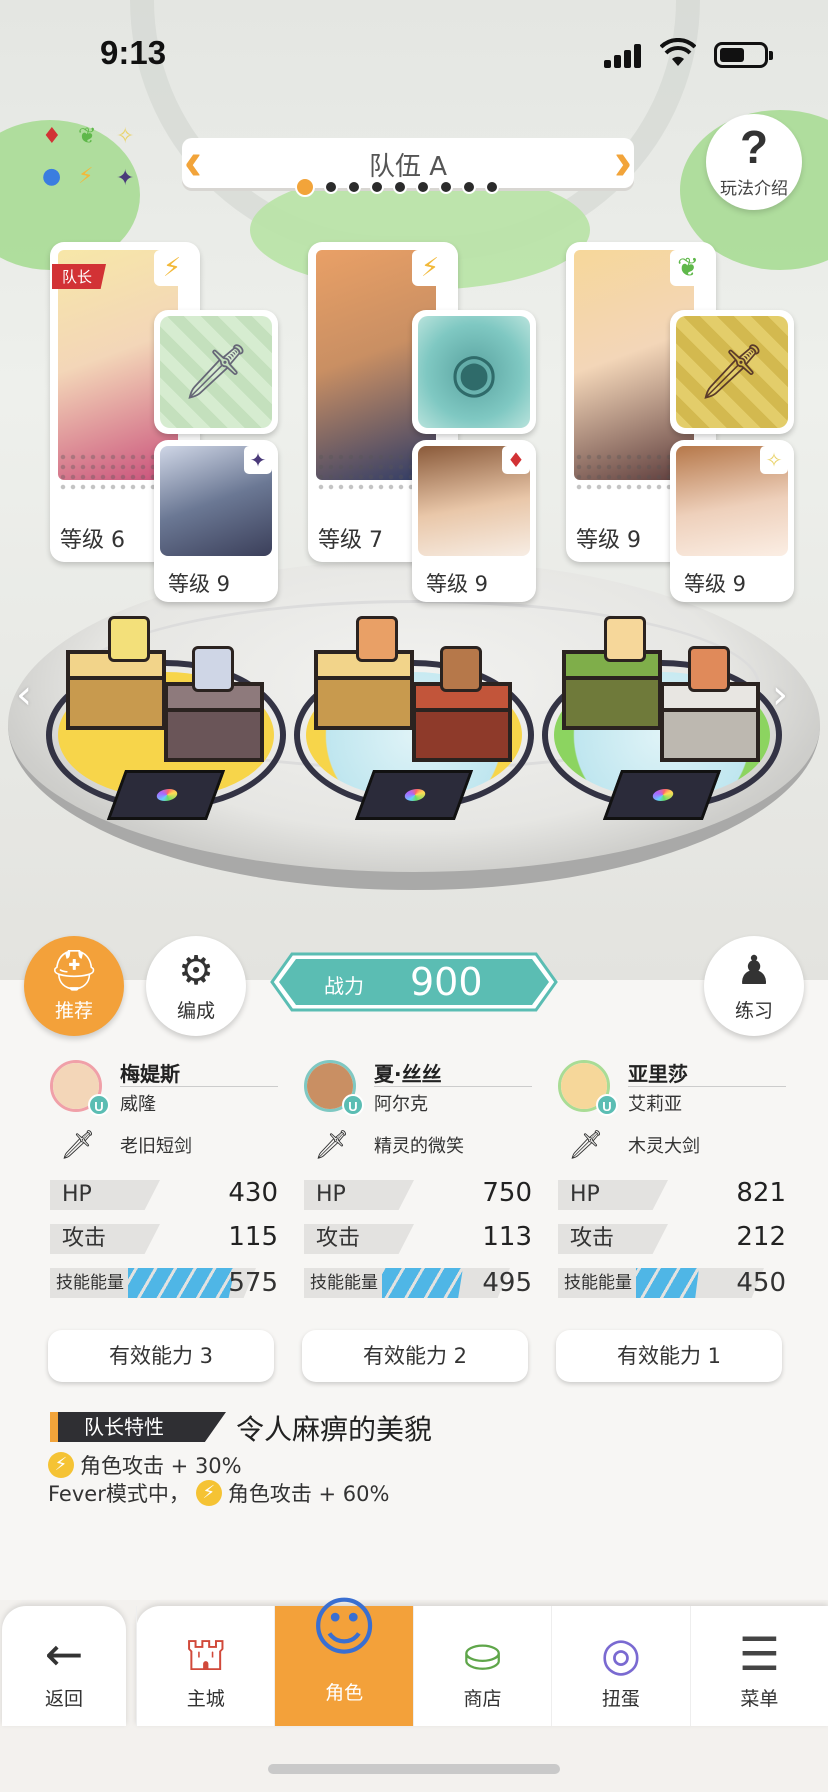 This screenshot has height=1792, width=828. Describe the element at coordinates (95, 159) in the screenshot. I see `element-affinity-chart: ♦ ⚡ ❦ ✦ ● ✧` at that location.